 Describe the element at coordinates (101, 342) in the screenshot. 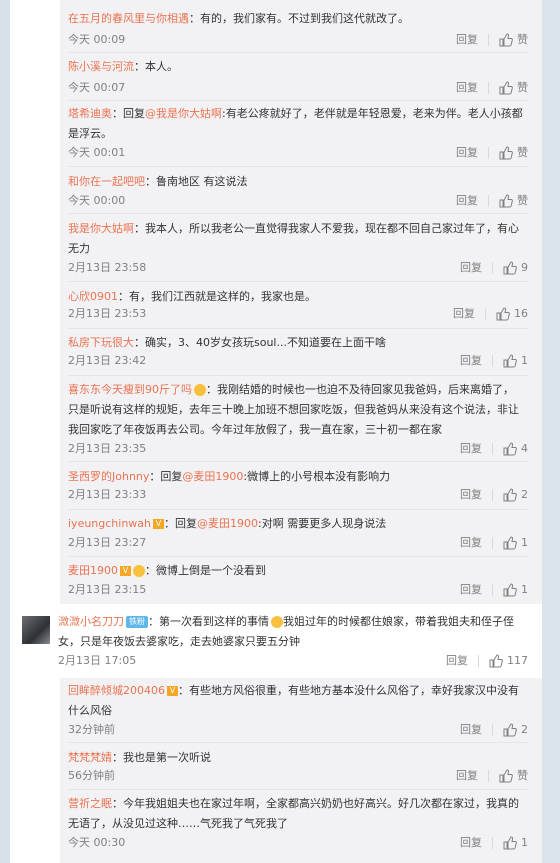

I see `reply-username: 私房下玩很大` at that location.